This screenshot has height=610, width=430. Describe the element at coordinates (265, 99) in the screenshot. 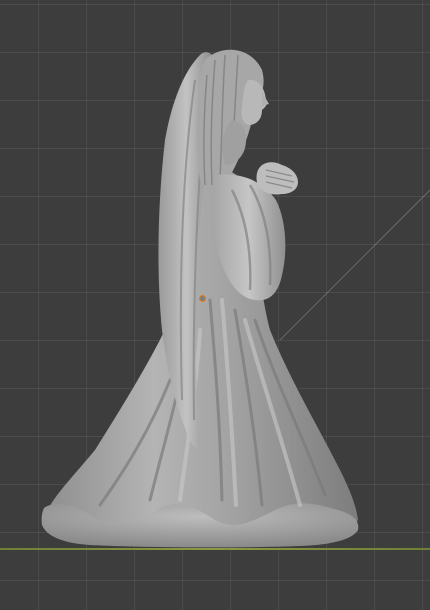

I see `nose` at that location.